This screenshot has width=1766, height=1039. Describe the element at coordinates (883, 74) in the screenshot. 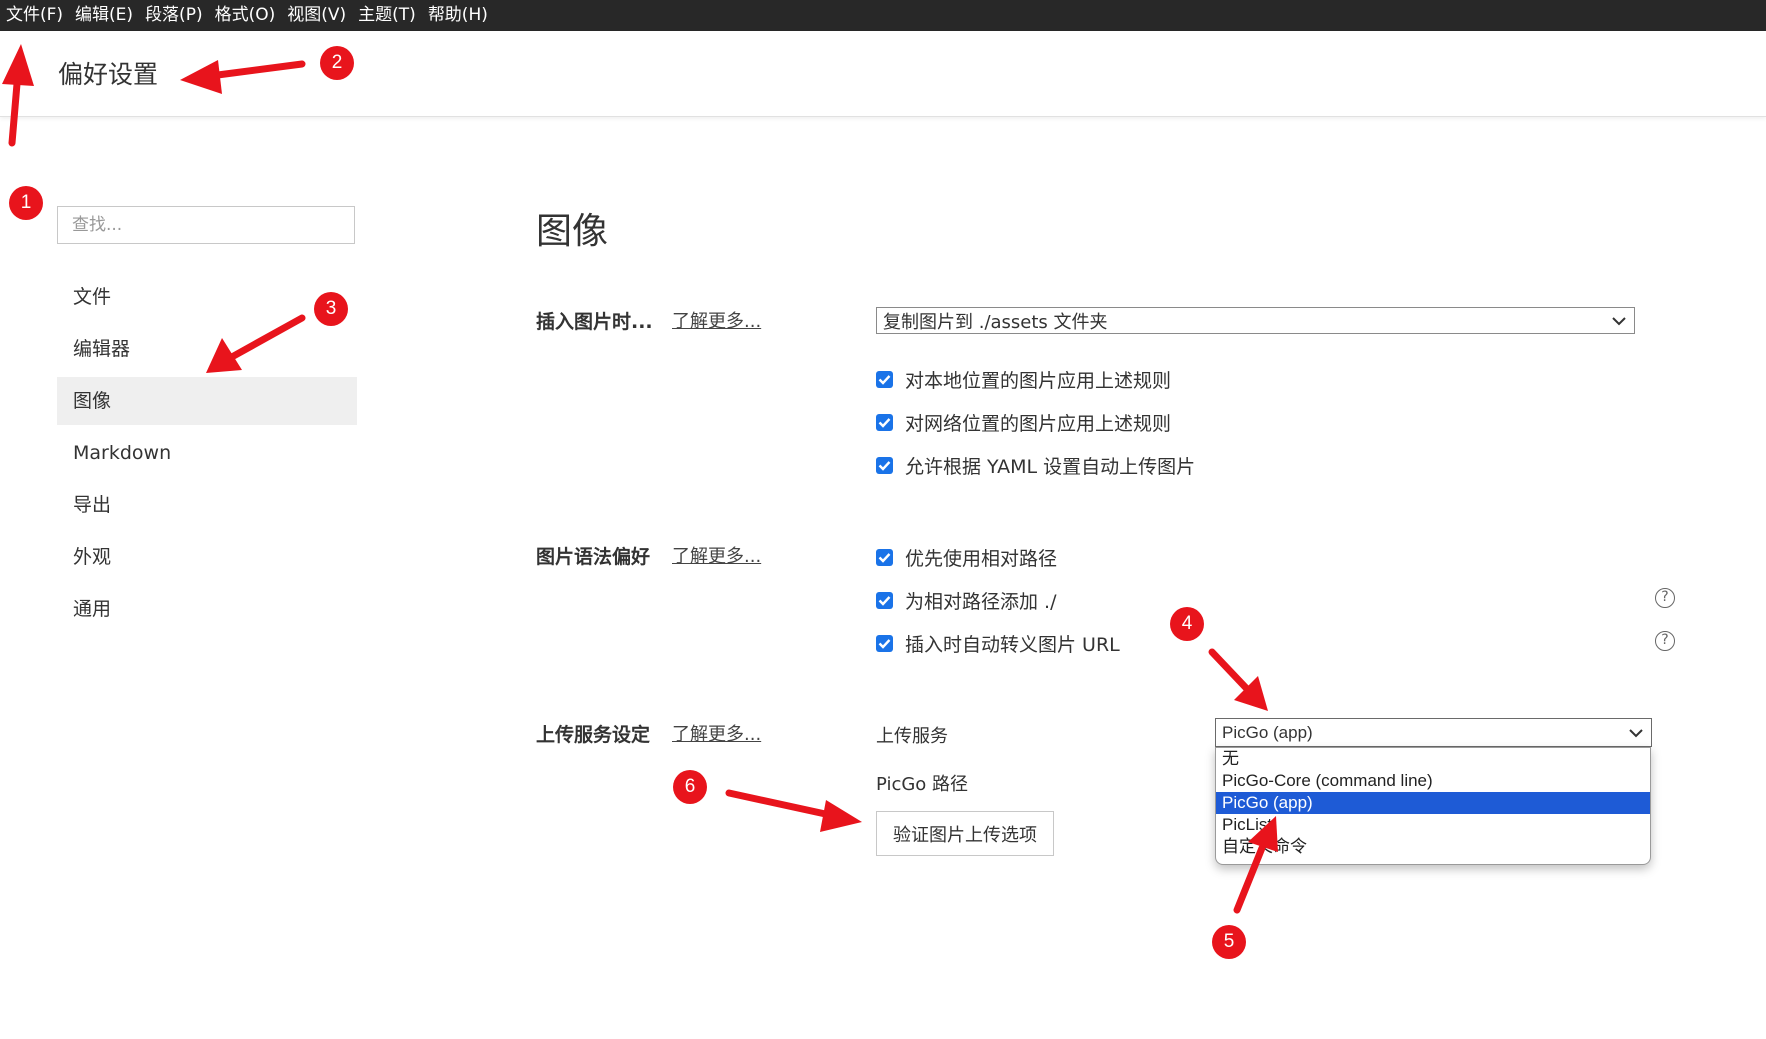

I see `preferences-header: 偏好设置` at that location.